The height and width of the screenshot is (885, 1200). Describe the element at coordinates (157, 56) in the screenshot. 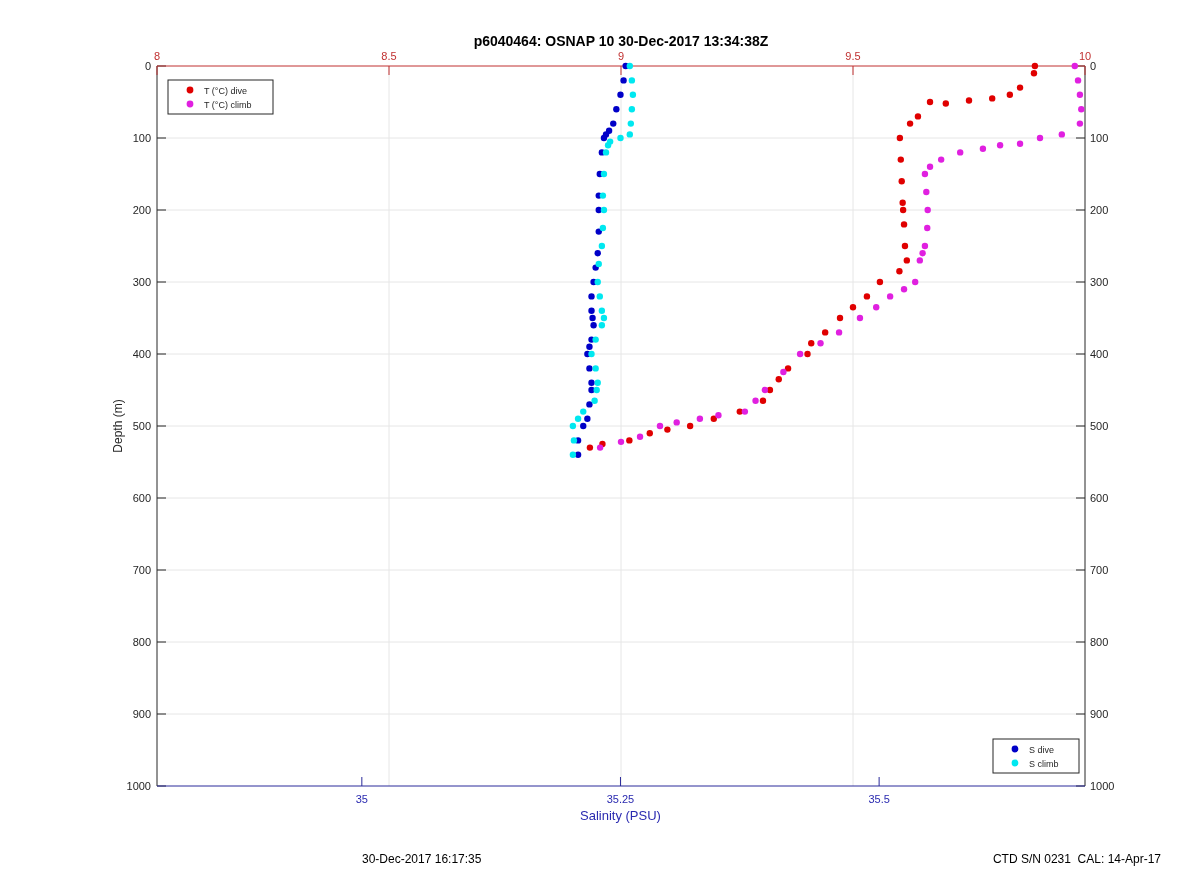

I see `x-tick-label: 8` at that location.